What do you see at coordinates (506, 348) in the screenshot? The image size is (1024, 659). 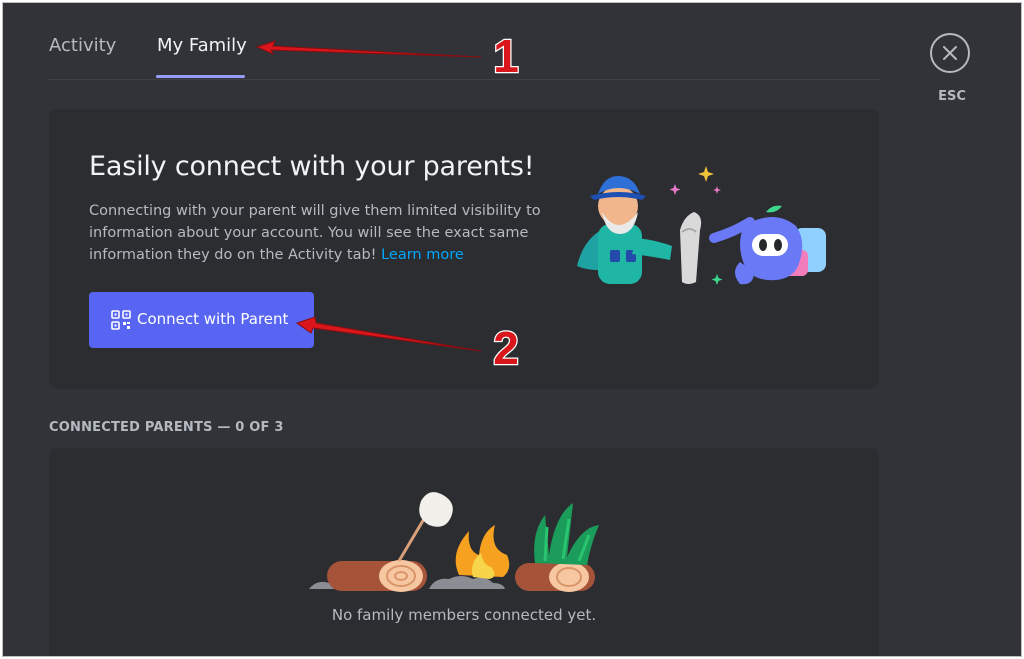 I see `annotation-number-2: 2` at bounding box center [506, 348].